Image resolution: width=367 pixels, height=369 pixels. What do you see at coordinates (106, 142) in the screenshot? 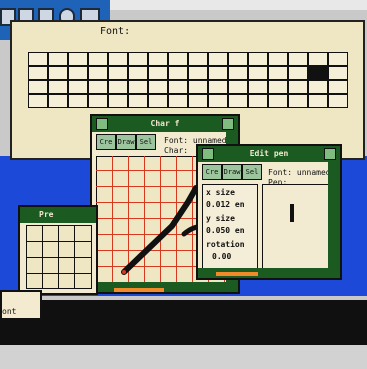
I see `char-create-button: Cre` at bounding box center [106, 142].